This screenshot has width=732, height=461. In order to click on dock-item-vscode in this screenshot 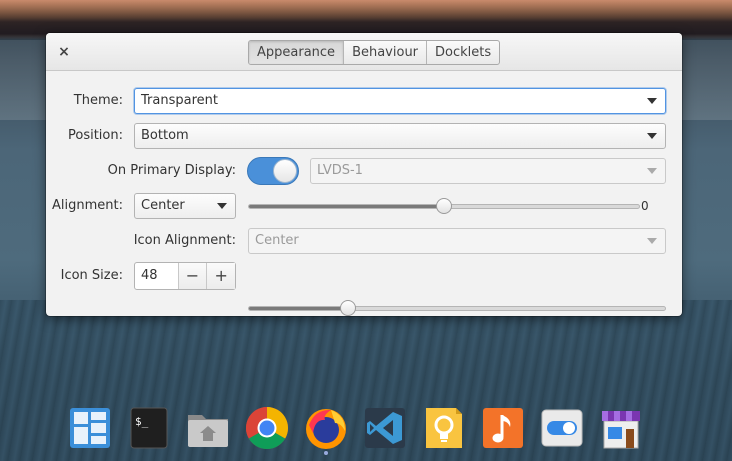, I will do `click(385, 428)`.